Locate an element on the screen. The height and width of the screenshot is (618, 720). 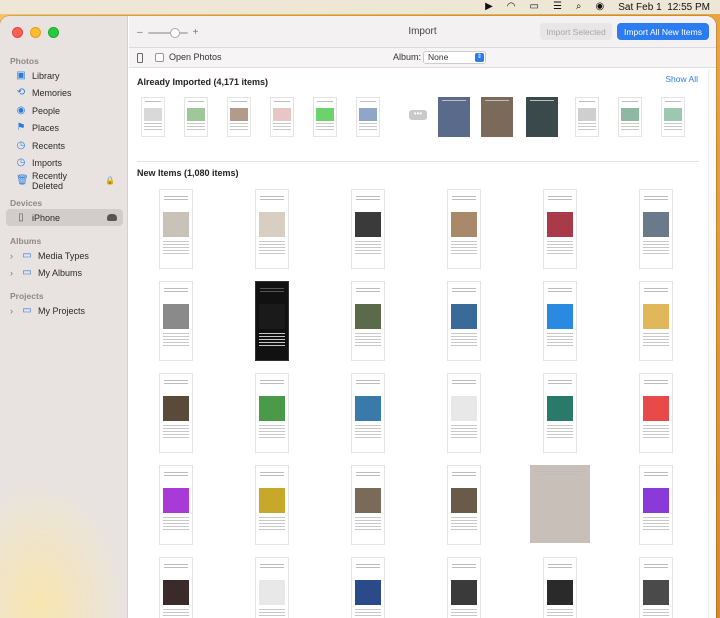
wifi-icon: ◠ is located at coordinates (511, 7).